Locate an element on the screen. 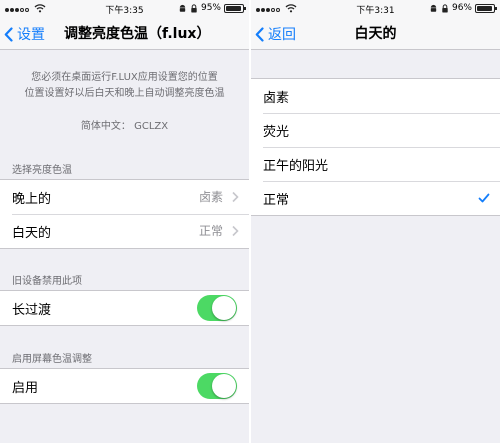 This screenshot has height=443, width=500. back-label: 设置 is located at coordinates (31, 35).